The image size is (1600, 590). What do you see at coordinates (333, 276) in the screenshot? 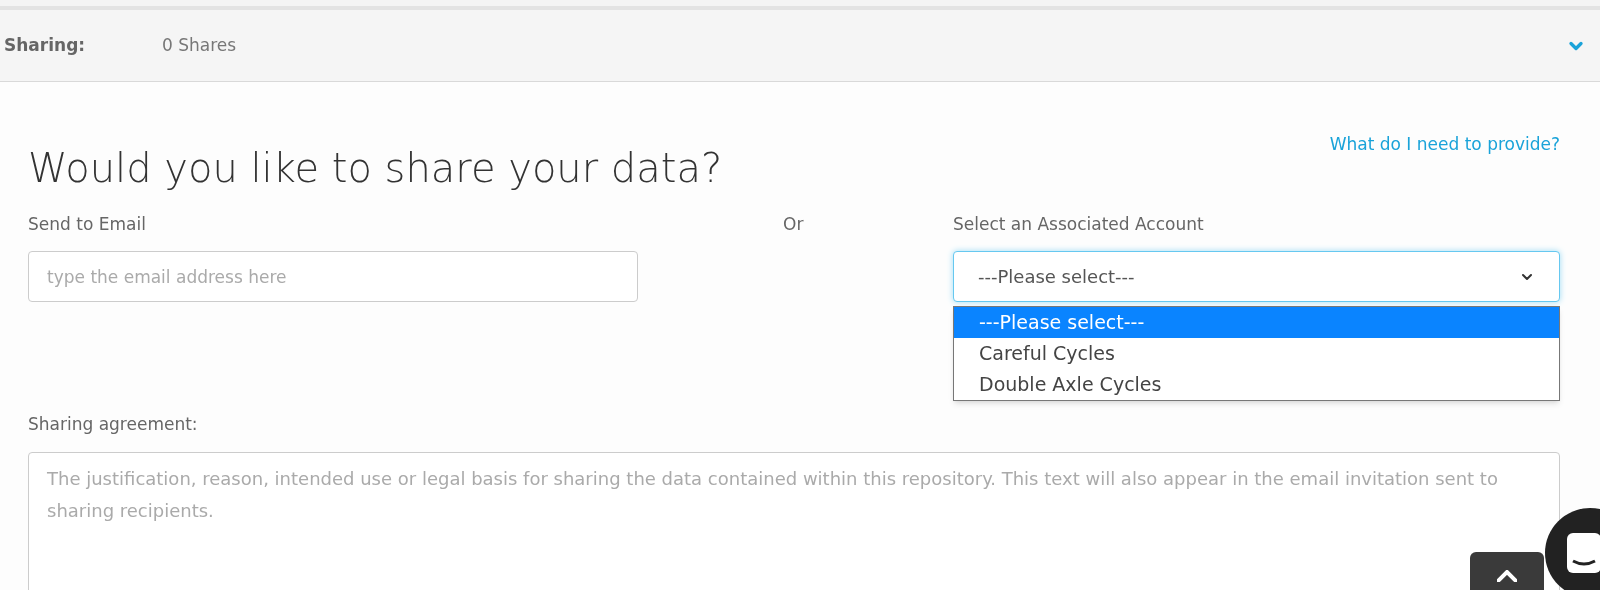
I see `email-field: type the email address here` at bounding box center [333, 276].